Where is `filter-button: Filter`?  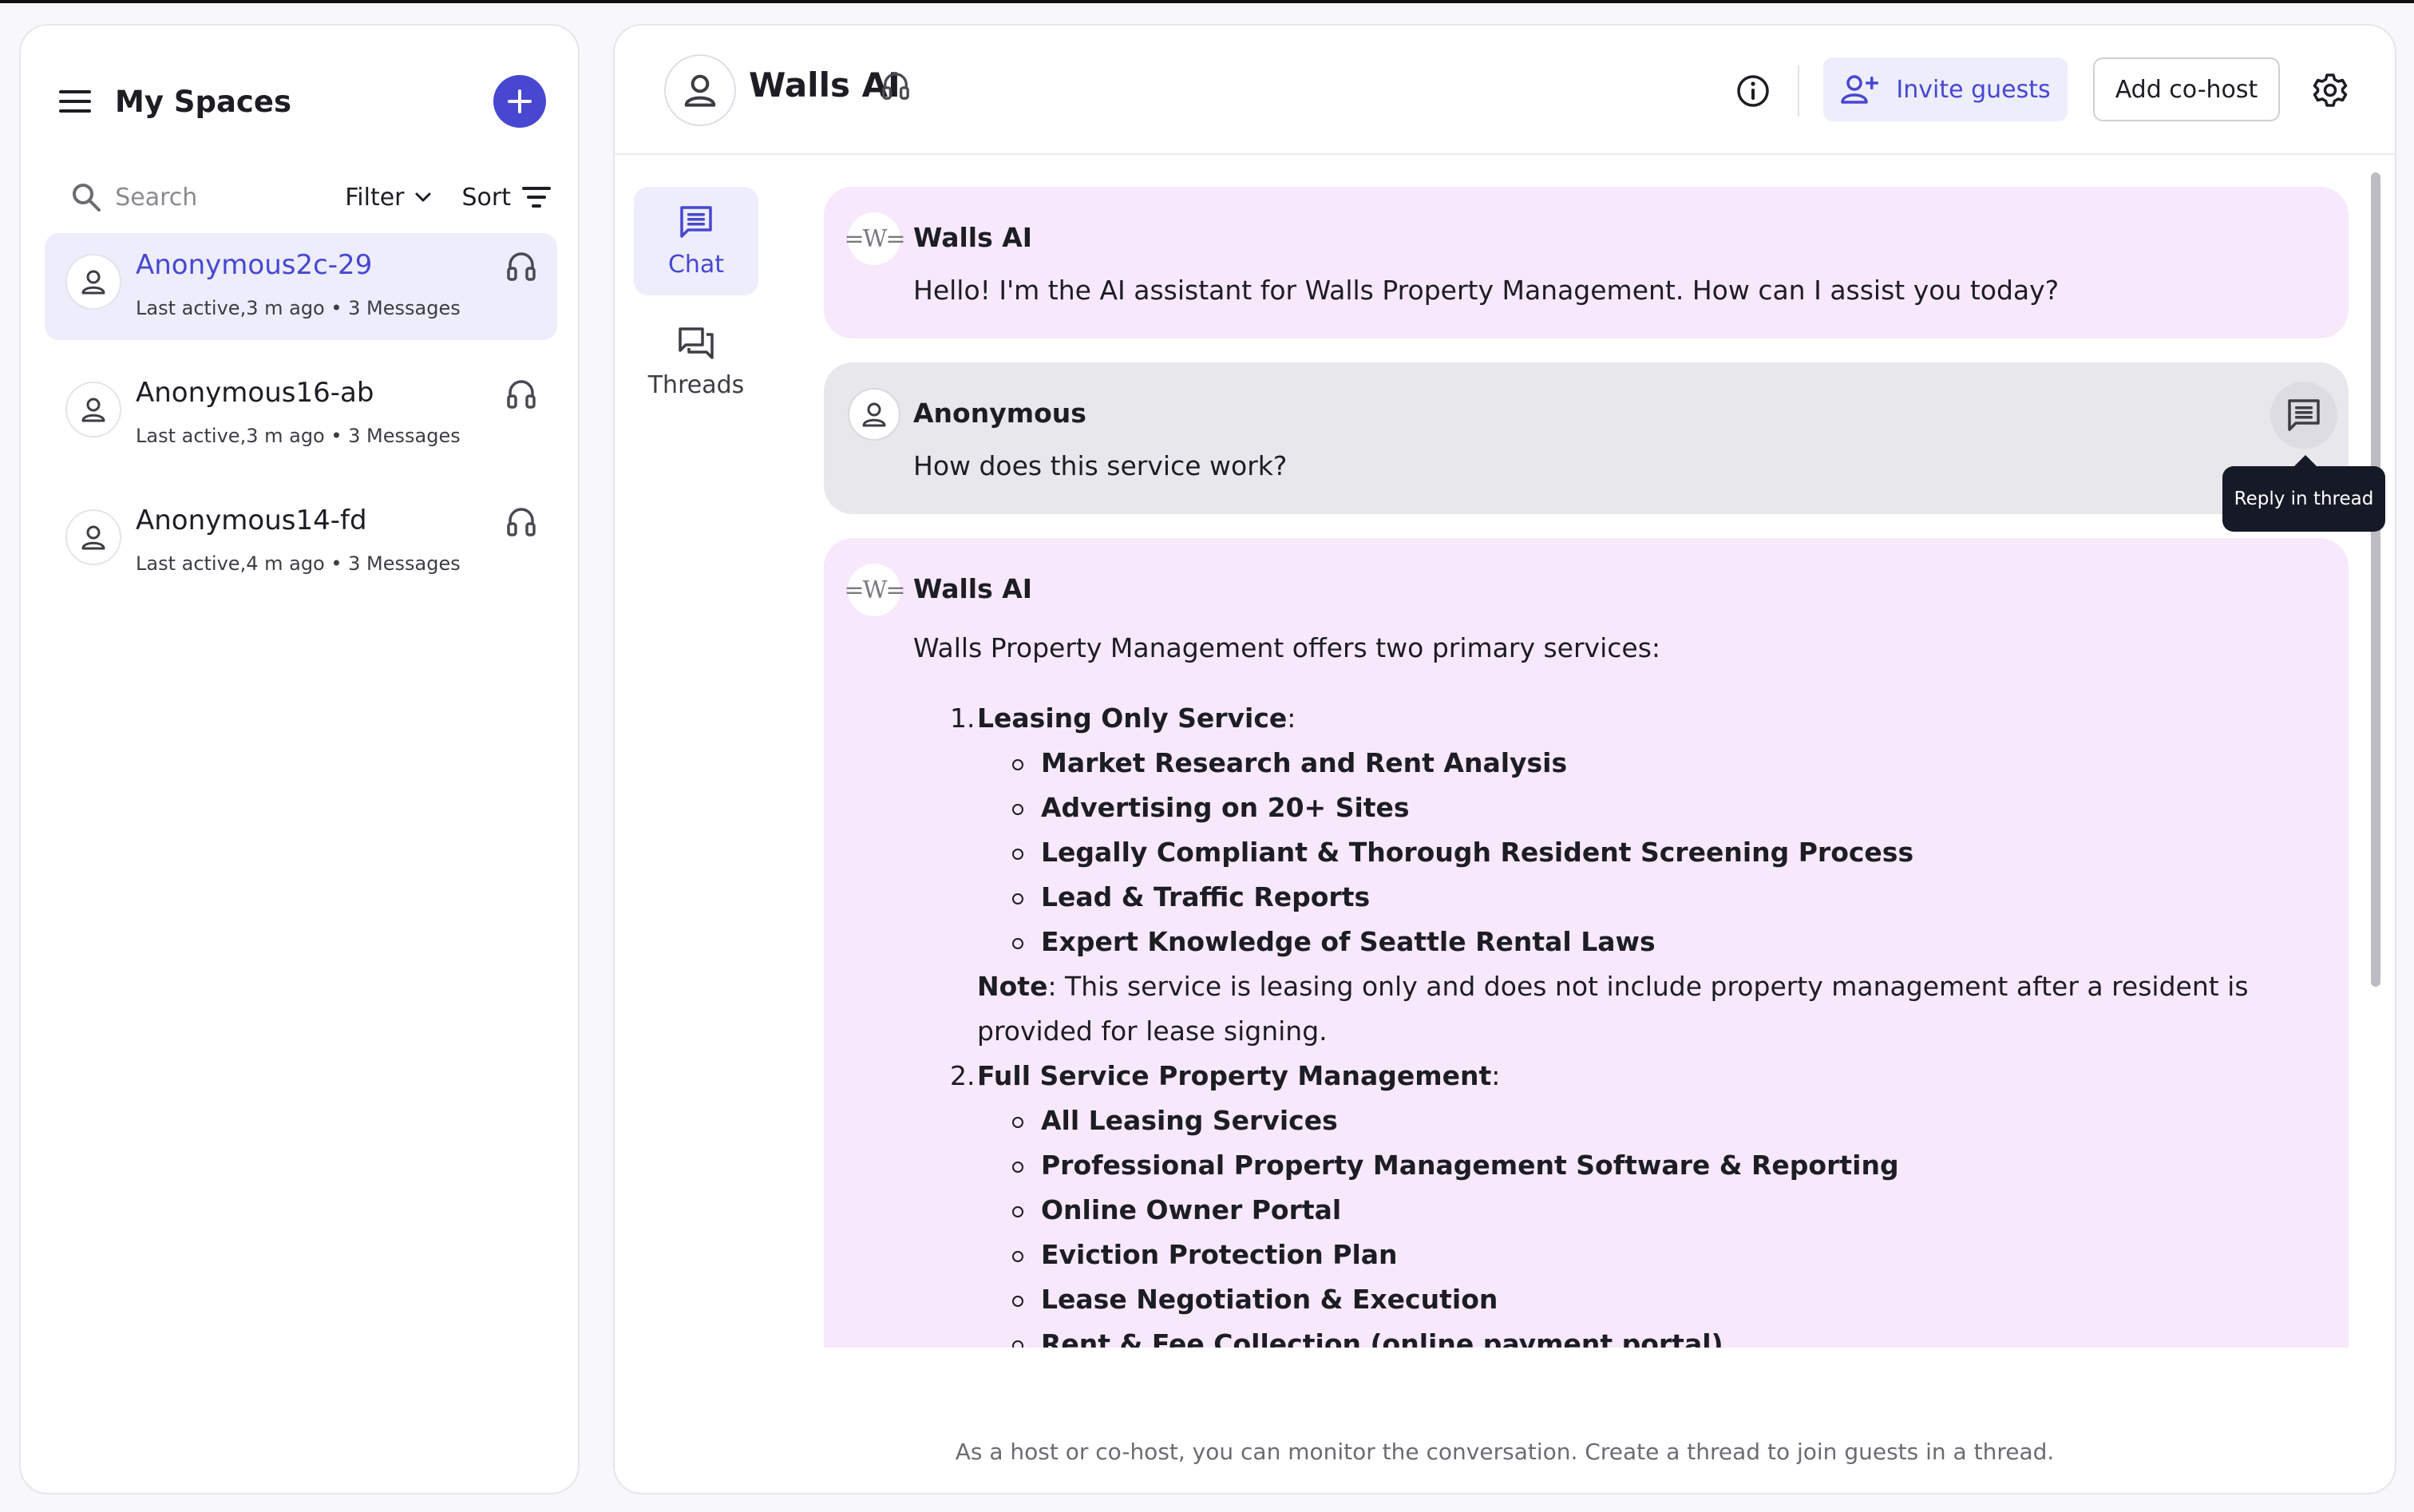 filter-button: Filter is located at coordinates (388, 198).